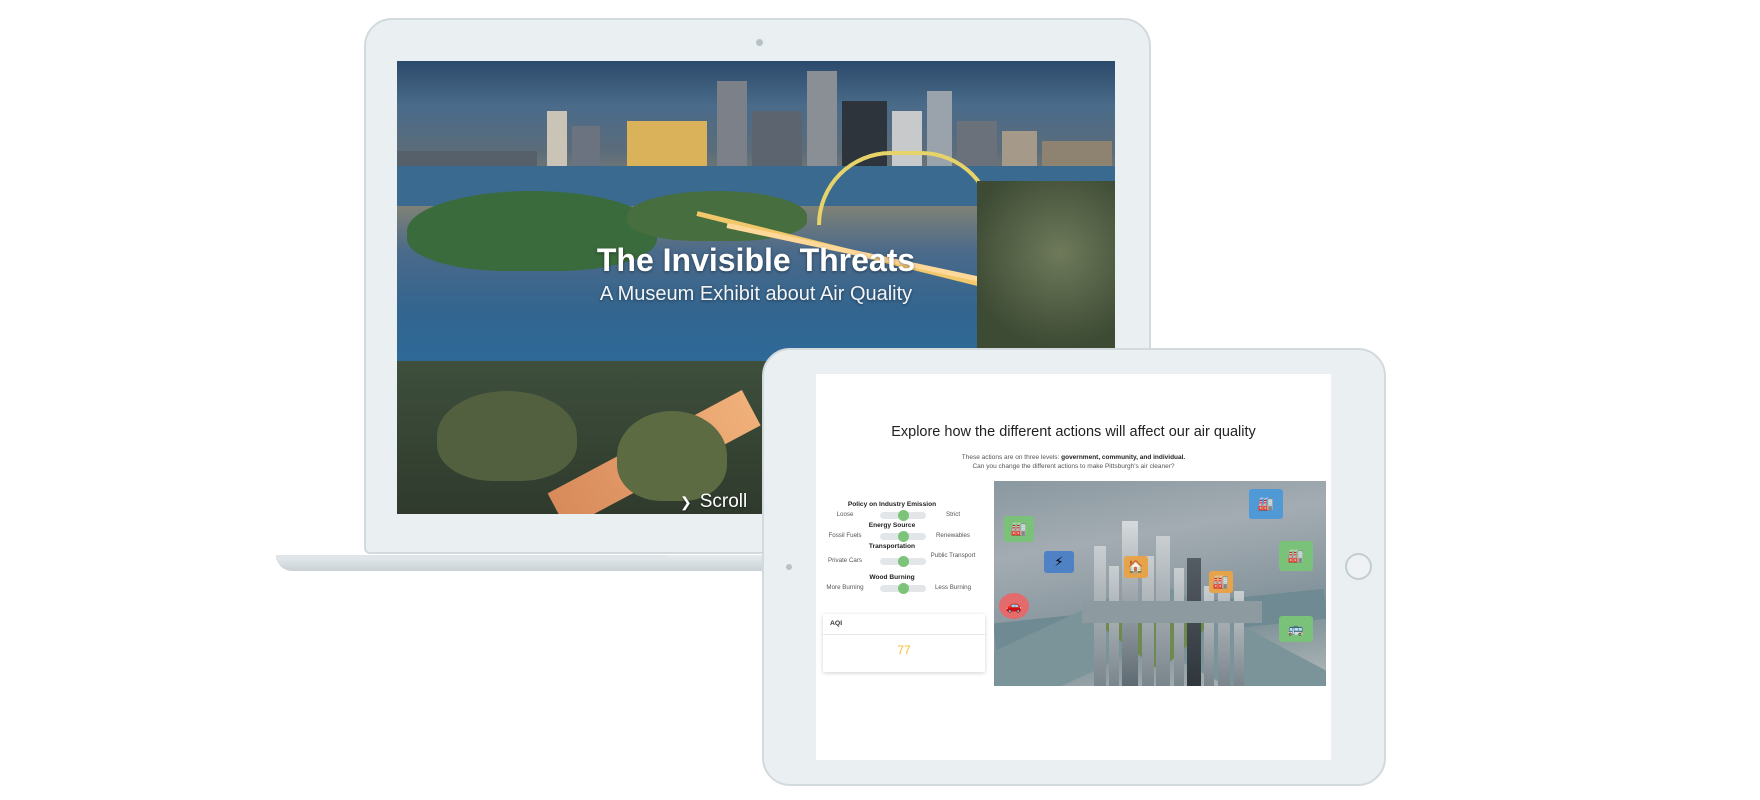 The width and height of the screenshot is (1760, 800). I want to click on energy-source-slider, so click(903, 536).